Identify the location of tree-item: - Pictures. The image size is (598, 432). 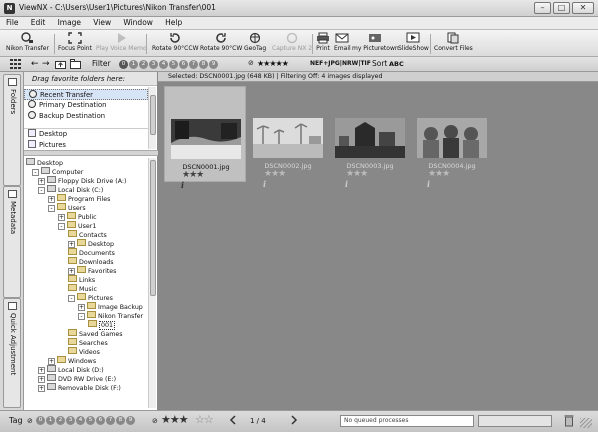
(90, 297).